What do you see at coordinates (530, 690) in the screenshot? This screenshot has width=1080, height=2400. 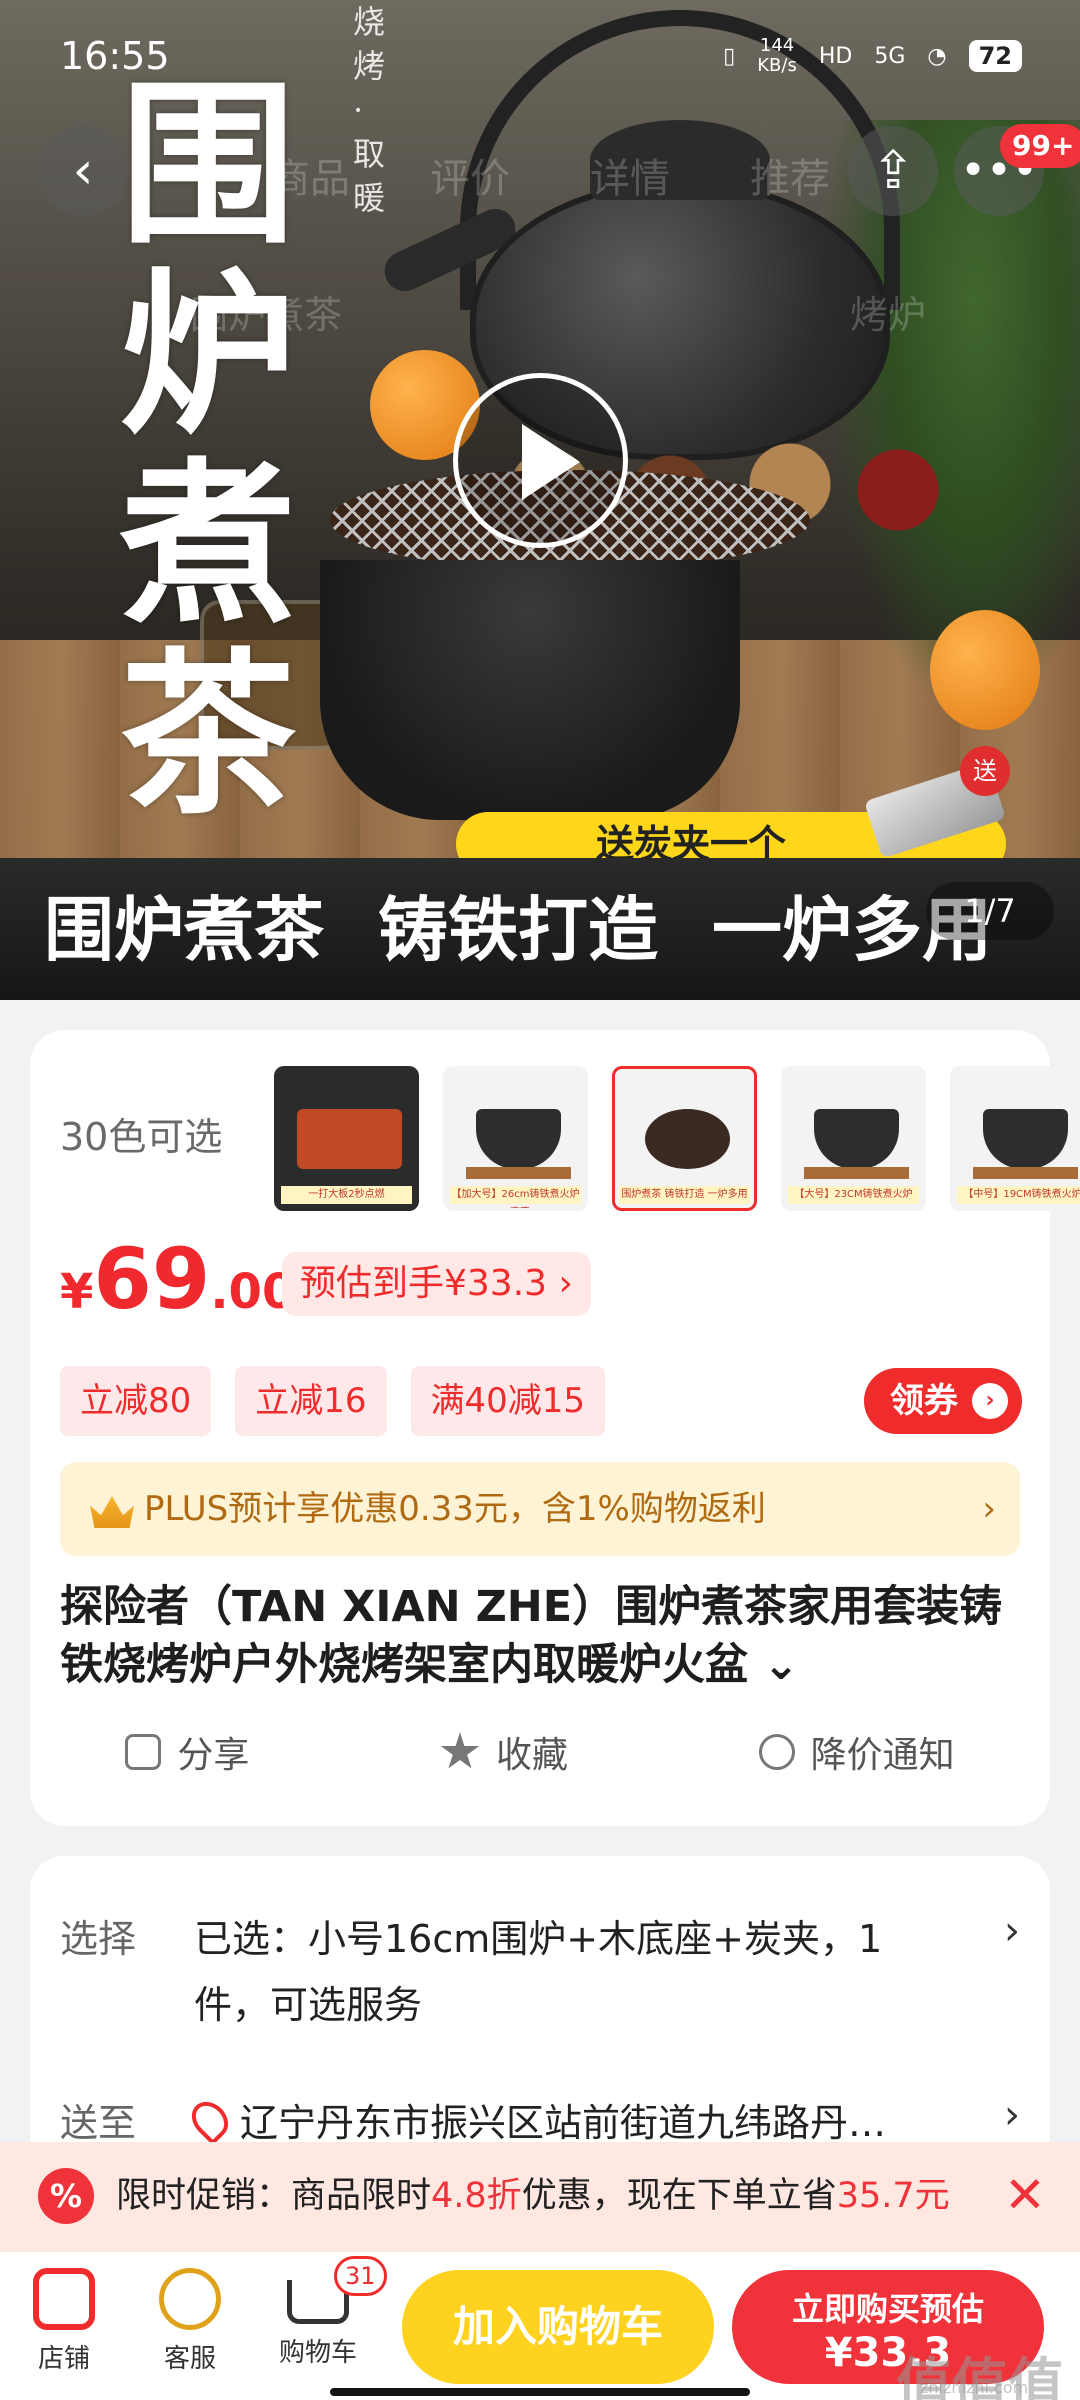 I see `stove-image` at bounding box center [530, 690].